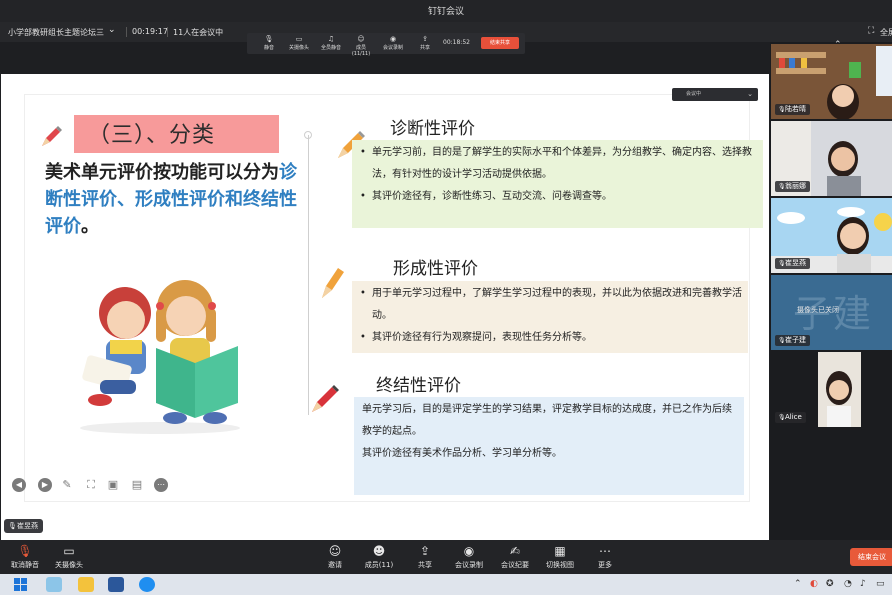 The width and height of the screenshot is (892, 595). I want to click on share-mute-all-button: ♫ 全员静音, so click(331, 44).